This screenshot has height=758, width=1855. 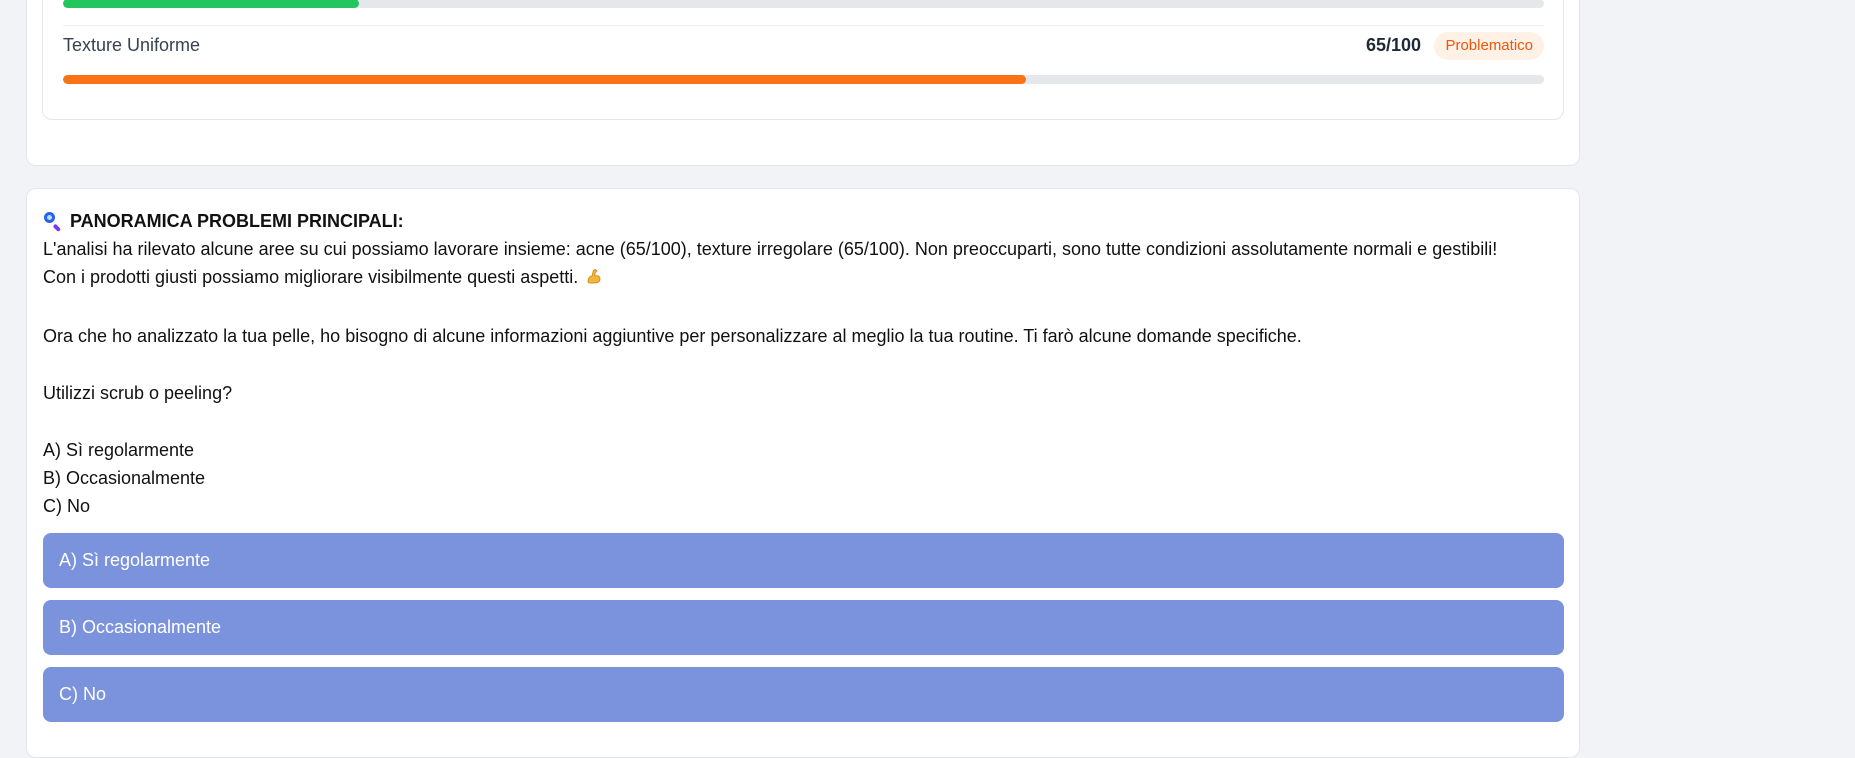 I want to click on question-text: Utilizzi scrub o peeling?, so click(x=138, y=393).